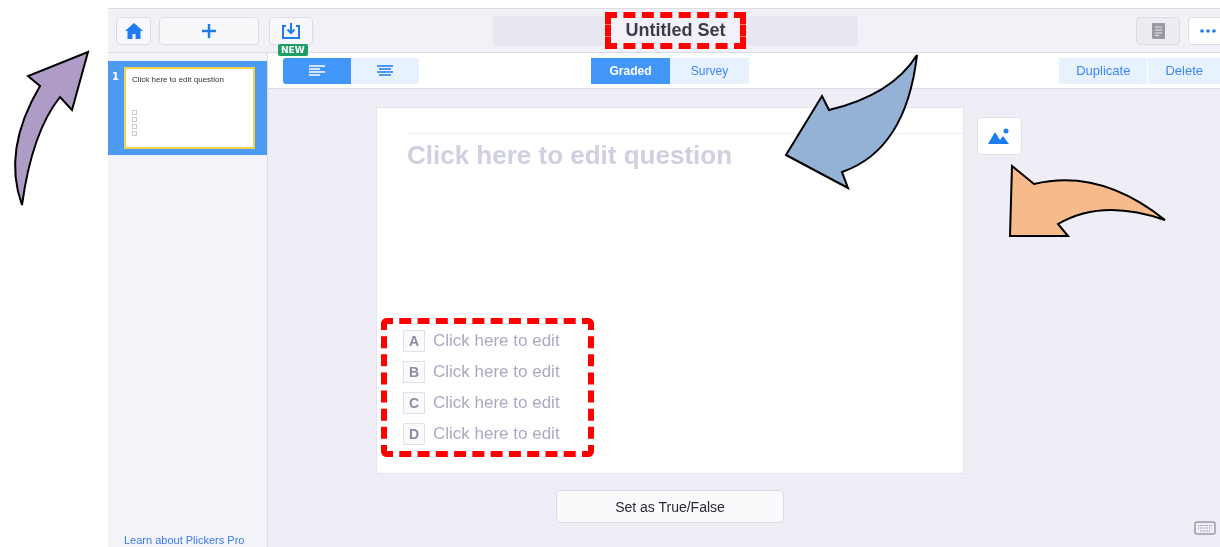 This screenshot has width=1220, height=547. What do you see at coordinates (630, 70) in the screenshot?
I see `mode-tab: Graded` at bounding box center [630, 70].